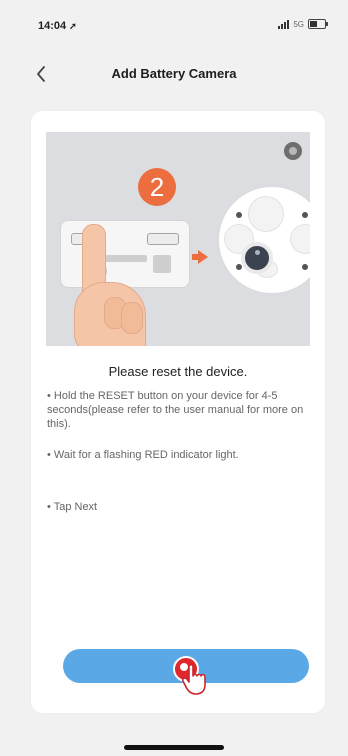 This screenshot has width=348, height=756. What do you see at coordinates (163, 239) in the screenshot?
I see `reset-slot` at bounding box center [163, 239].